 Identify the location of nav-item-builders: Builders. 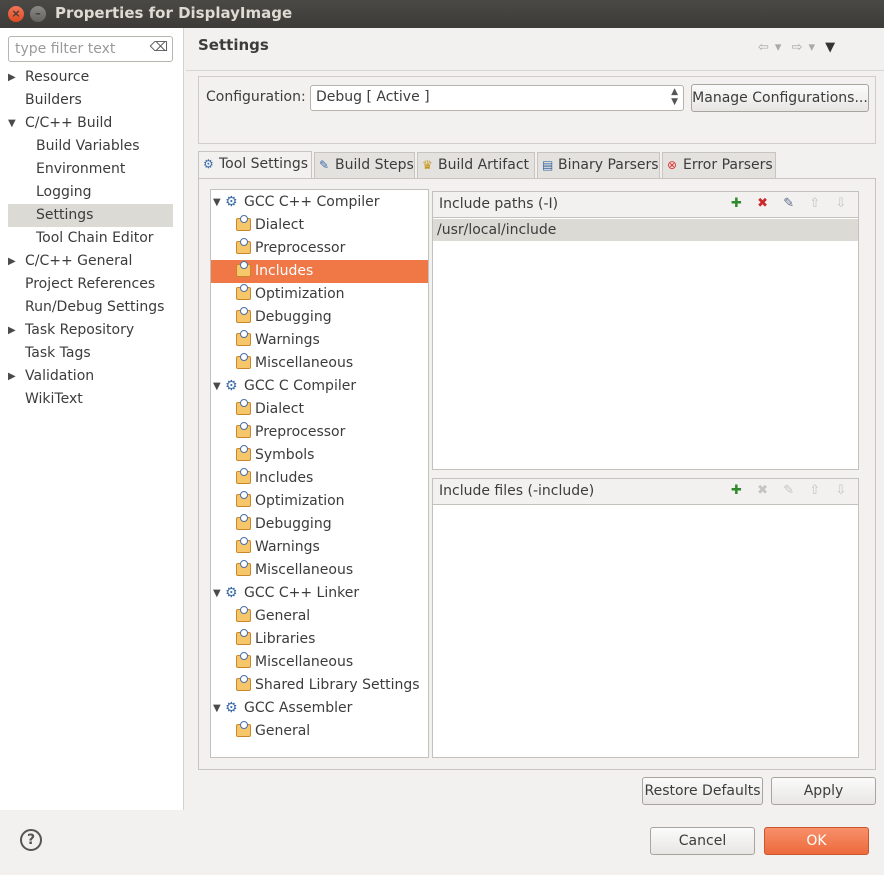
(91, 100).